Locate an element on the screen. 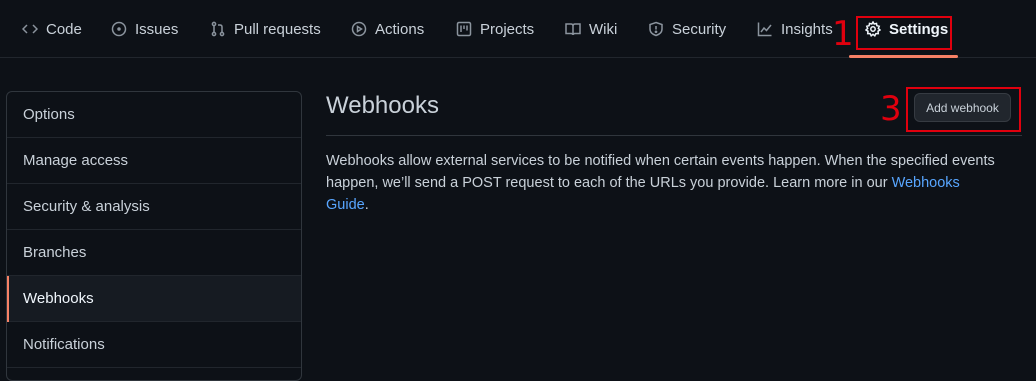 The height and width of the screenshot is (381, 1036). pull-request-icon is located at coordinates (218, 29).